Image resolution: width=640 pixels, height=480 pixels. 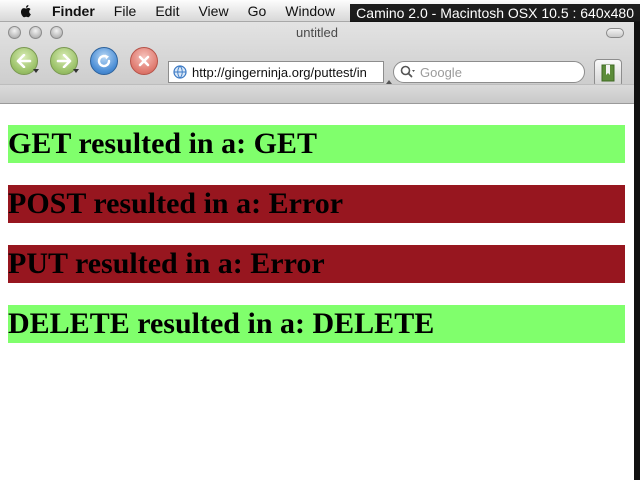 What do you see at coordinates (213, 11) in the screenshot?
I see `menu-view: View` at bounding box center [213, 11].